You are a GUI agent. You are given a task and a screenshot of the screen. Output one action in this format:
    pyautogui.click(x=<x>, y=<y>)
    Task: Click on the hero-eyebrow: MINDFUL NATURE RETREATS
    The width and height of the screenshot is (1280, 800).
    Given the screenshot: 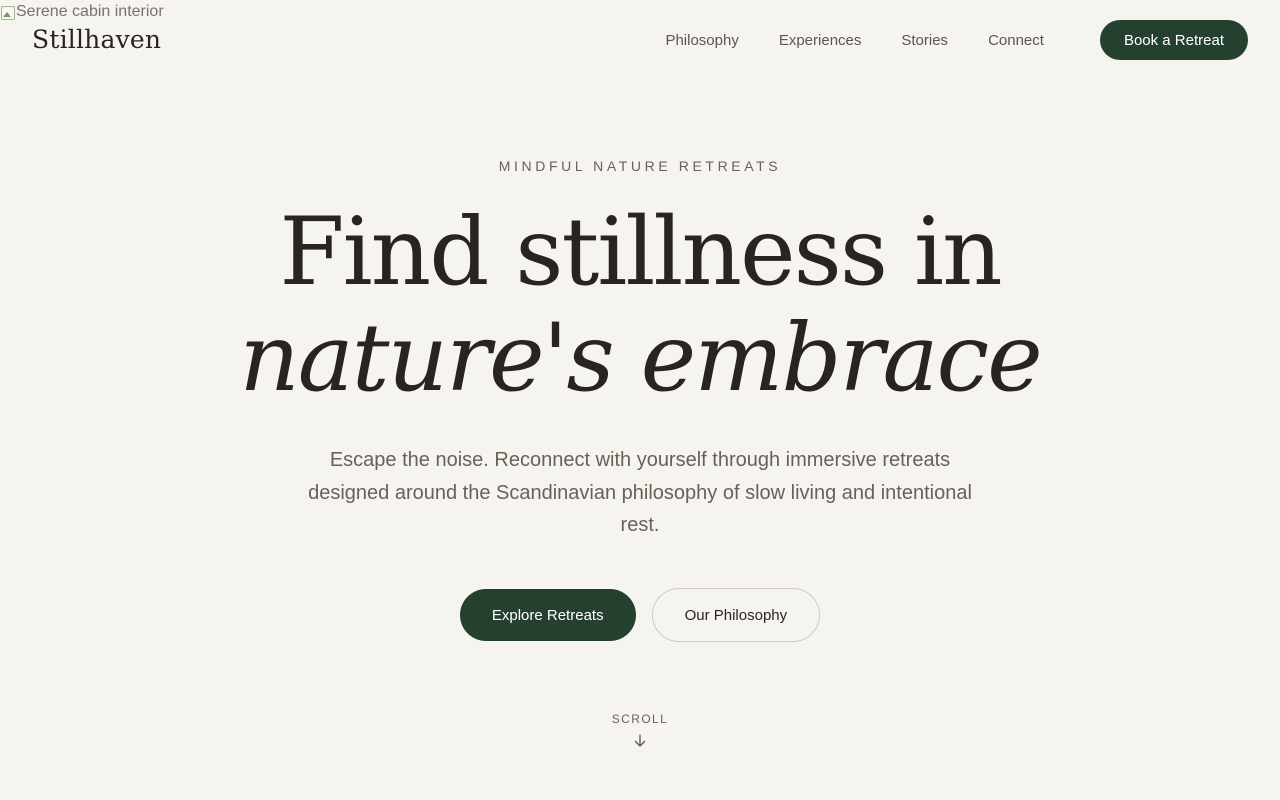 What is the action you would take?
    pyautogui.click(x=640, y=166)
    